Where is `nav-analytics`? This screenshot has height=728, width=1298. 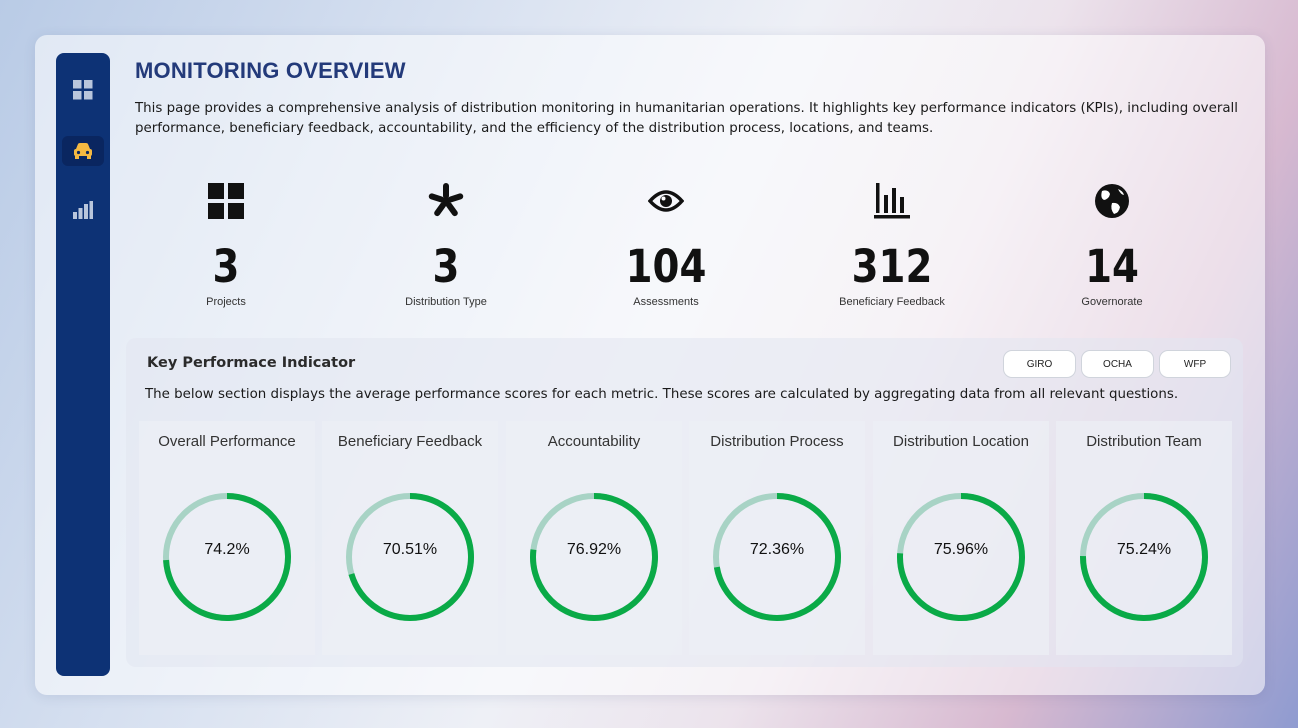 nav-analytics is located at coordinates (83, 210).